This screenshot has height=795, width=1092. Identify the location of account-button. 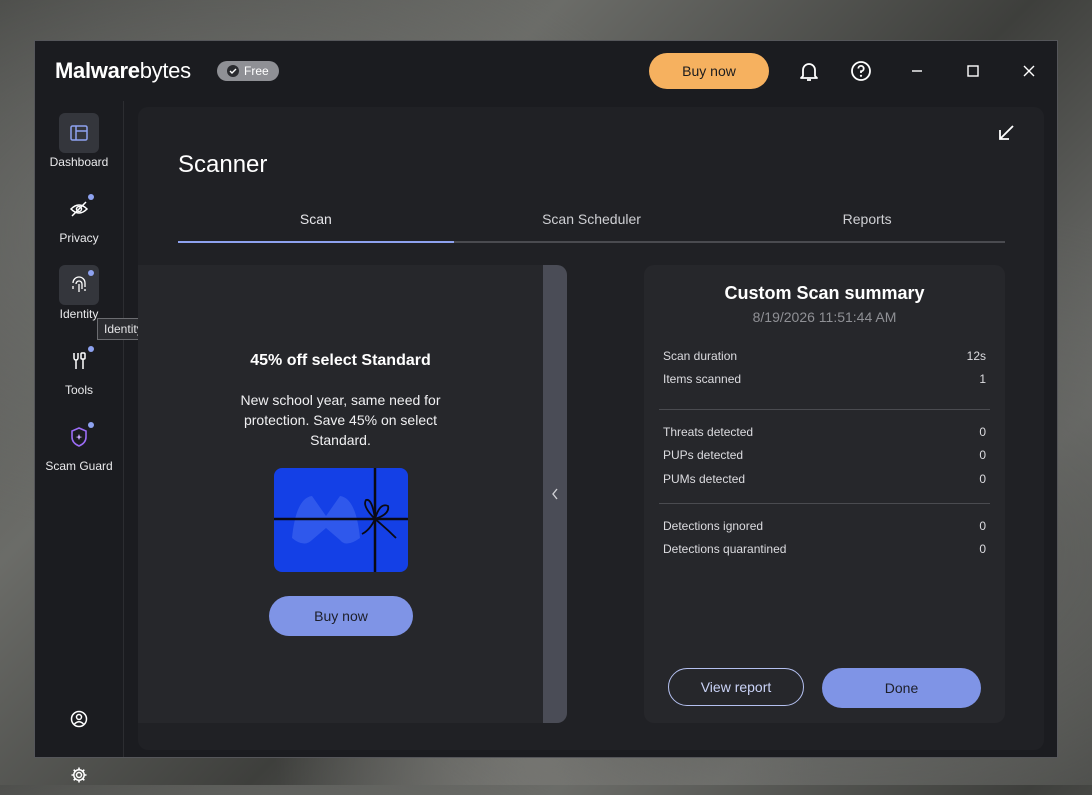
(79, 719).